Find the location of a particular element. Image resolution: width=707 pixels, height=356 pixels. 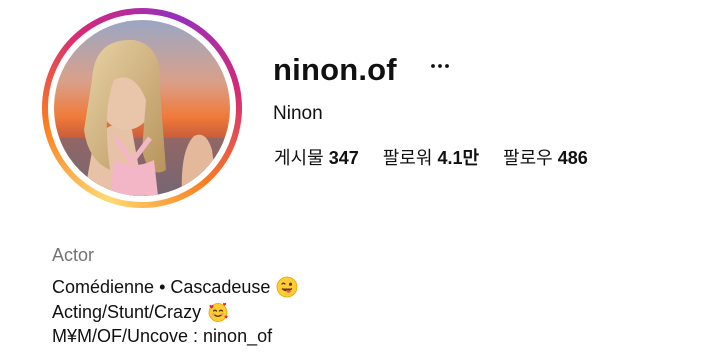

stat-following-value: 486 is located at coordinates (572, 158).